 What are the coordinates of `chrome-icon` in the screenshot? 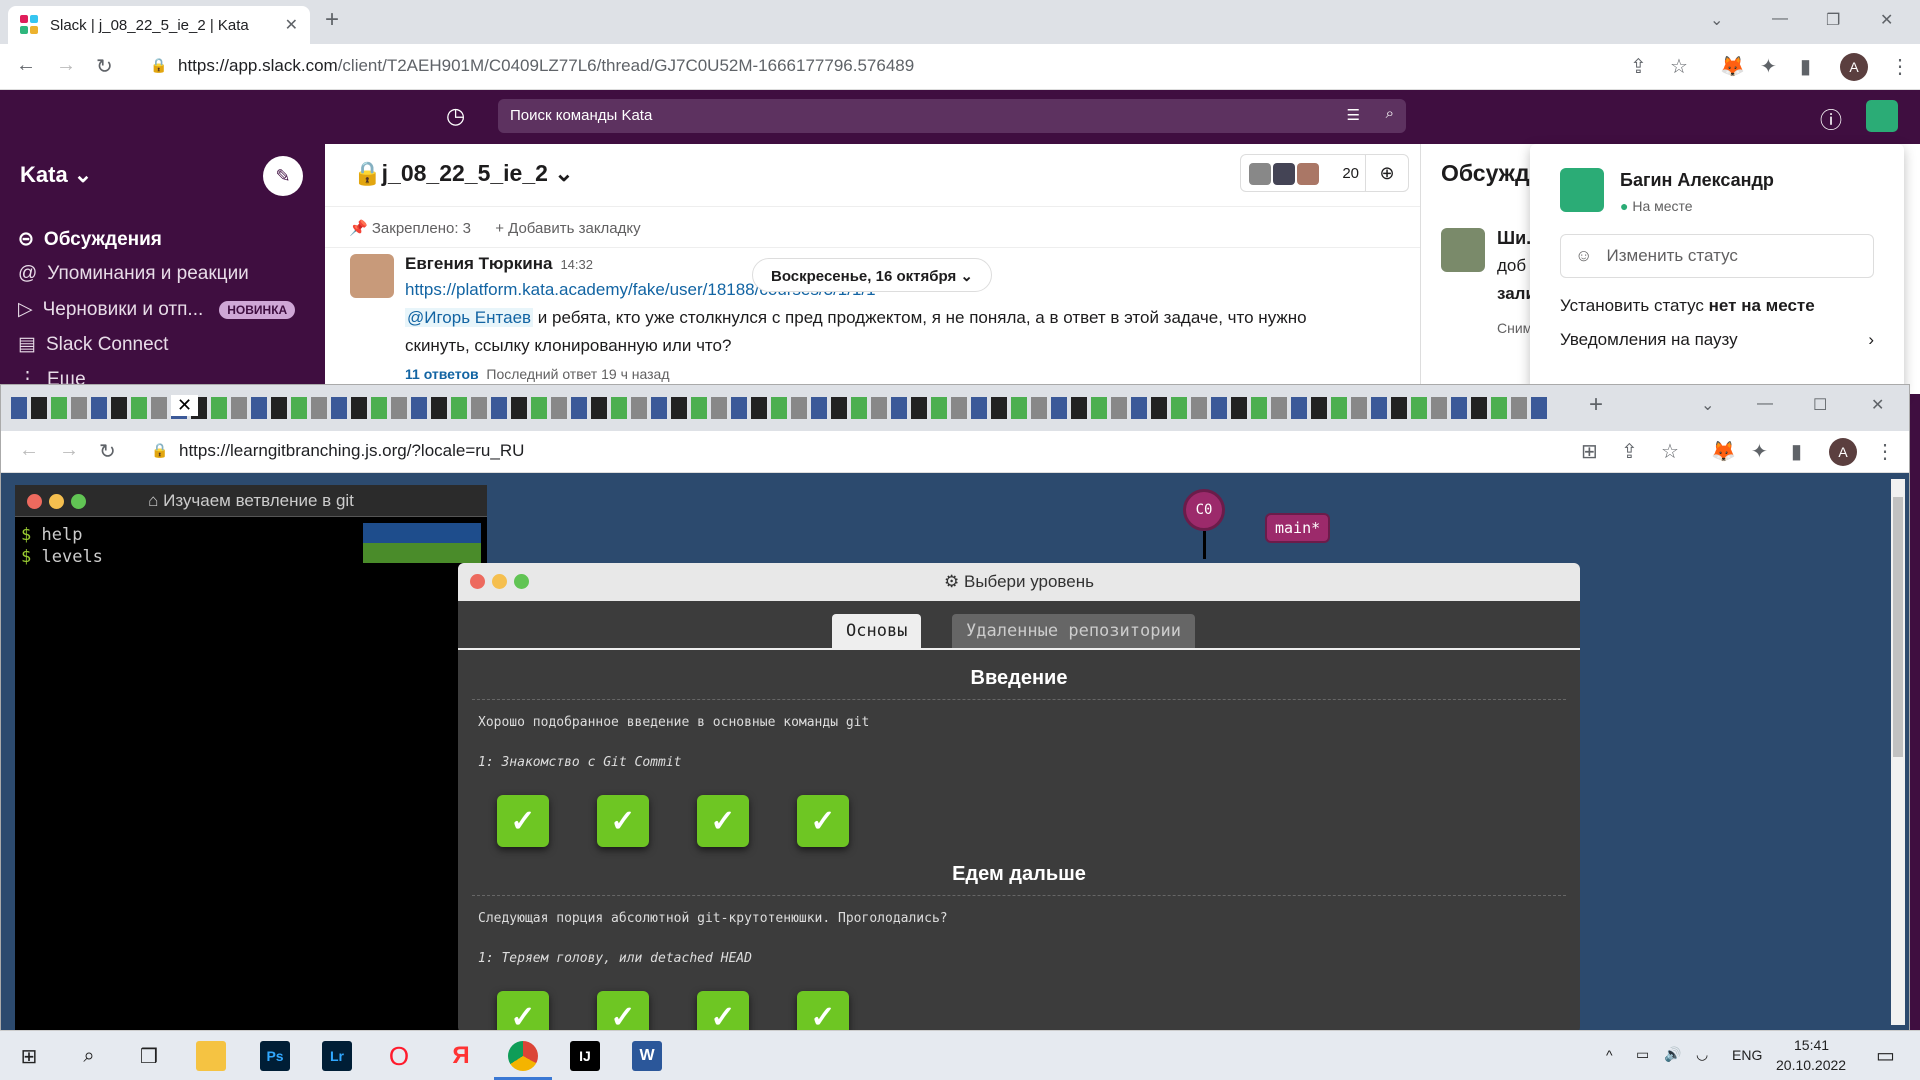 It's located at (523, 1056).